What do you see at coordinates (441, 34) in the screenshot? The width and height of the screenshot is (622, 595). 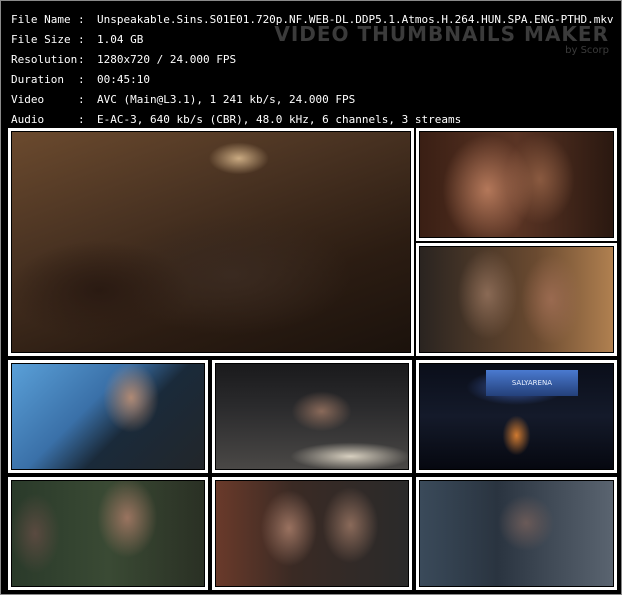 I see `watermark-title: VIDEO THUMBNAILS MAKER` at bounding box center [441, 34].